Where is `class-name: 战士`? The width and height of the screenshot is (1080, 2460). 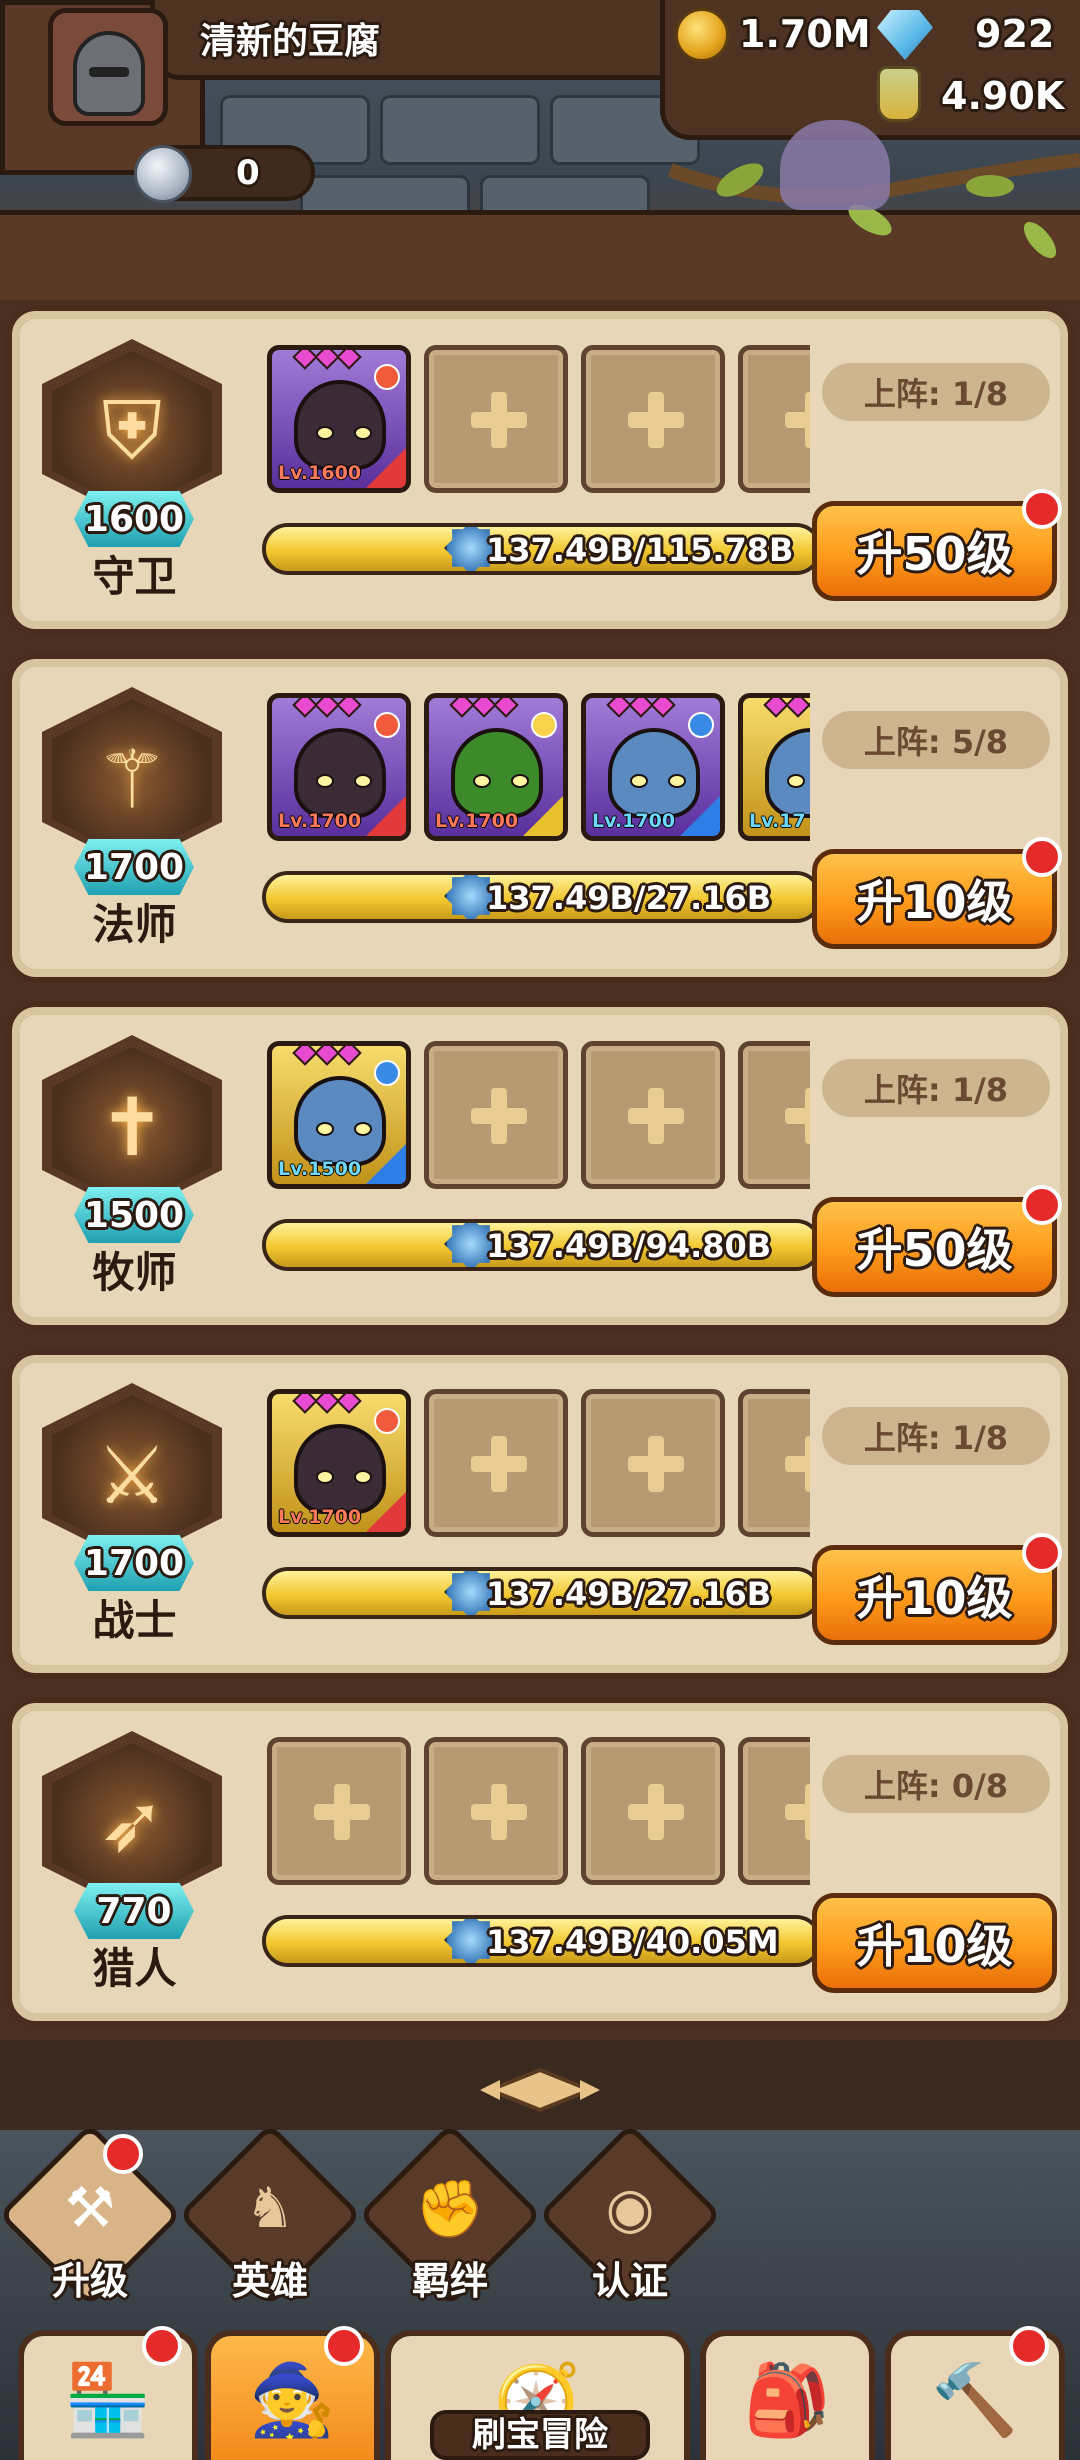
class-name: 战士 is located at coordinates (134, 1620).